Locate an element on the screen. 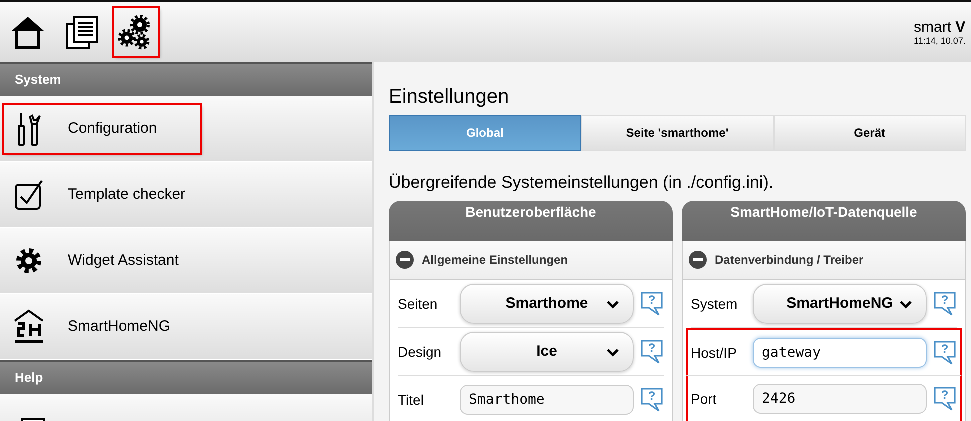 The height and width of the screenshot is (421, 971). section-header: Help is located at coordinates (186, 377).